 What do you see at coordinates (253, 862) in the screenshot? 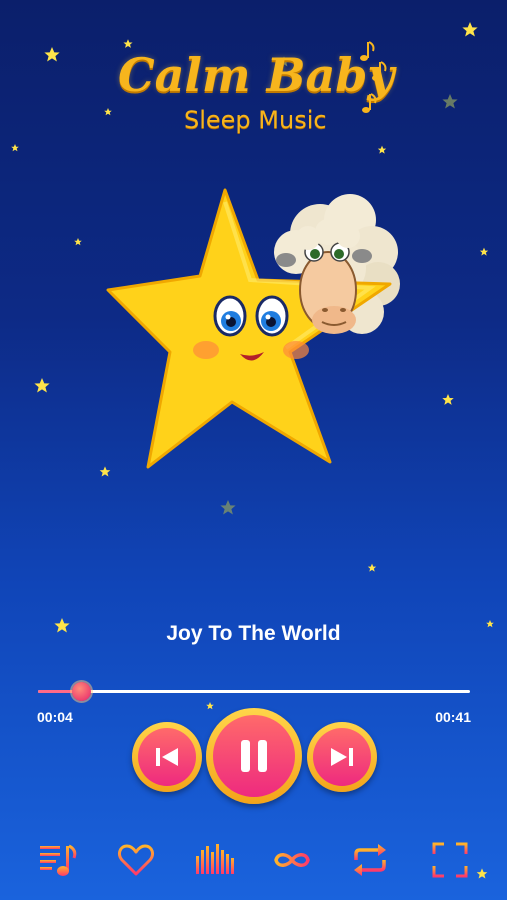
I see `bottom-toolbar` at bounding box center [253, 862].